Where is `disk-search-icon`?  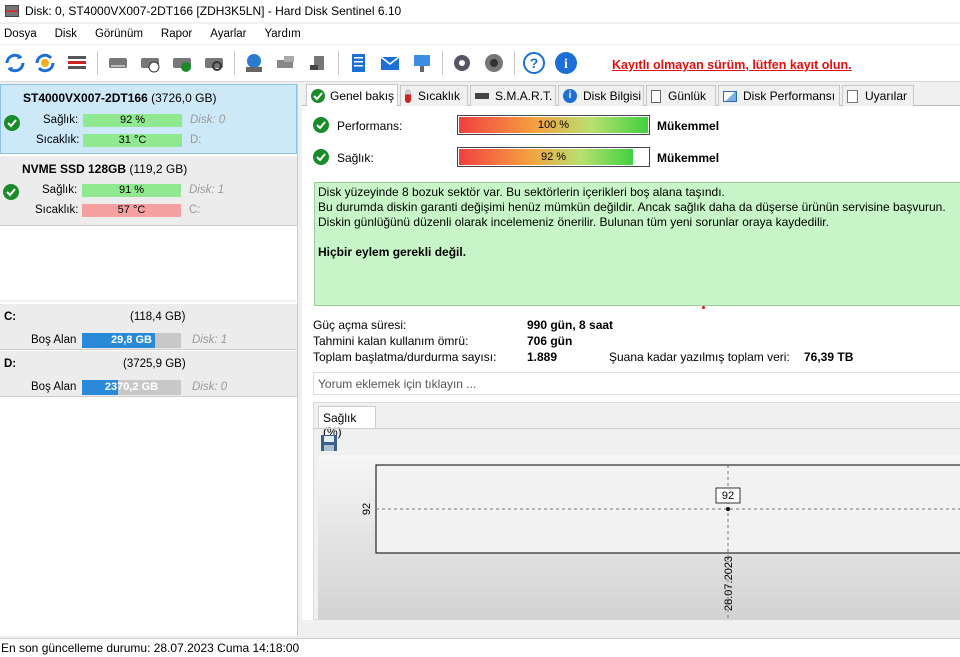 disk-search-icon is located at coordinates (214, 63).